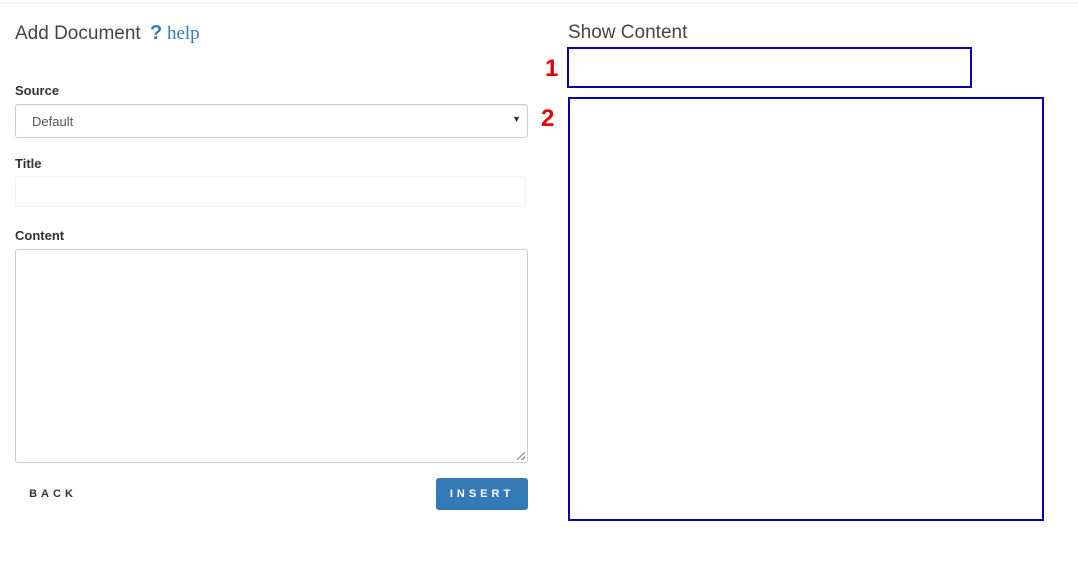 This screenshot has height=577, width=1078. What do you see at coordinates (271, 121) in the screenshot?
I see `source-select: Default ▼` at bounding box center [271, 121].